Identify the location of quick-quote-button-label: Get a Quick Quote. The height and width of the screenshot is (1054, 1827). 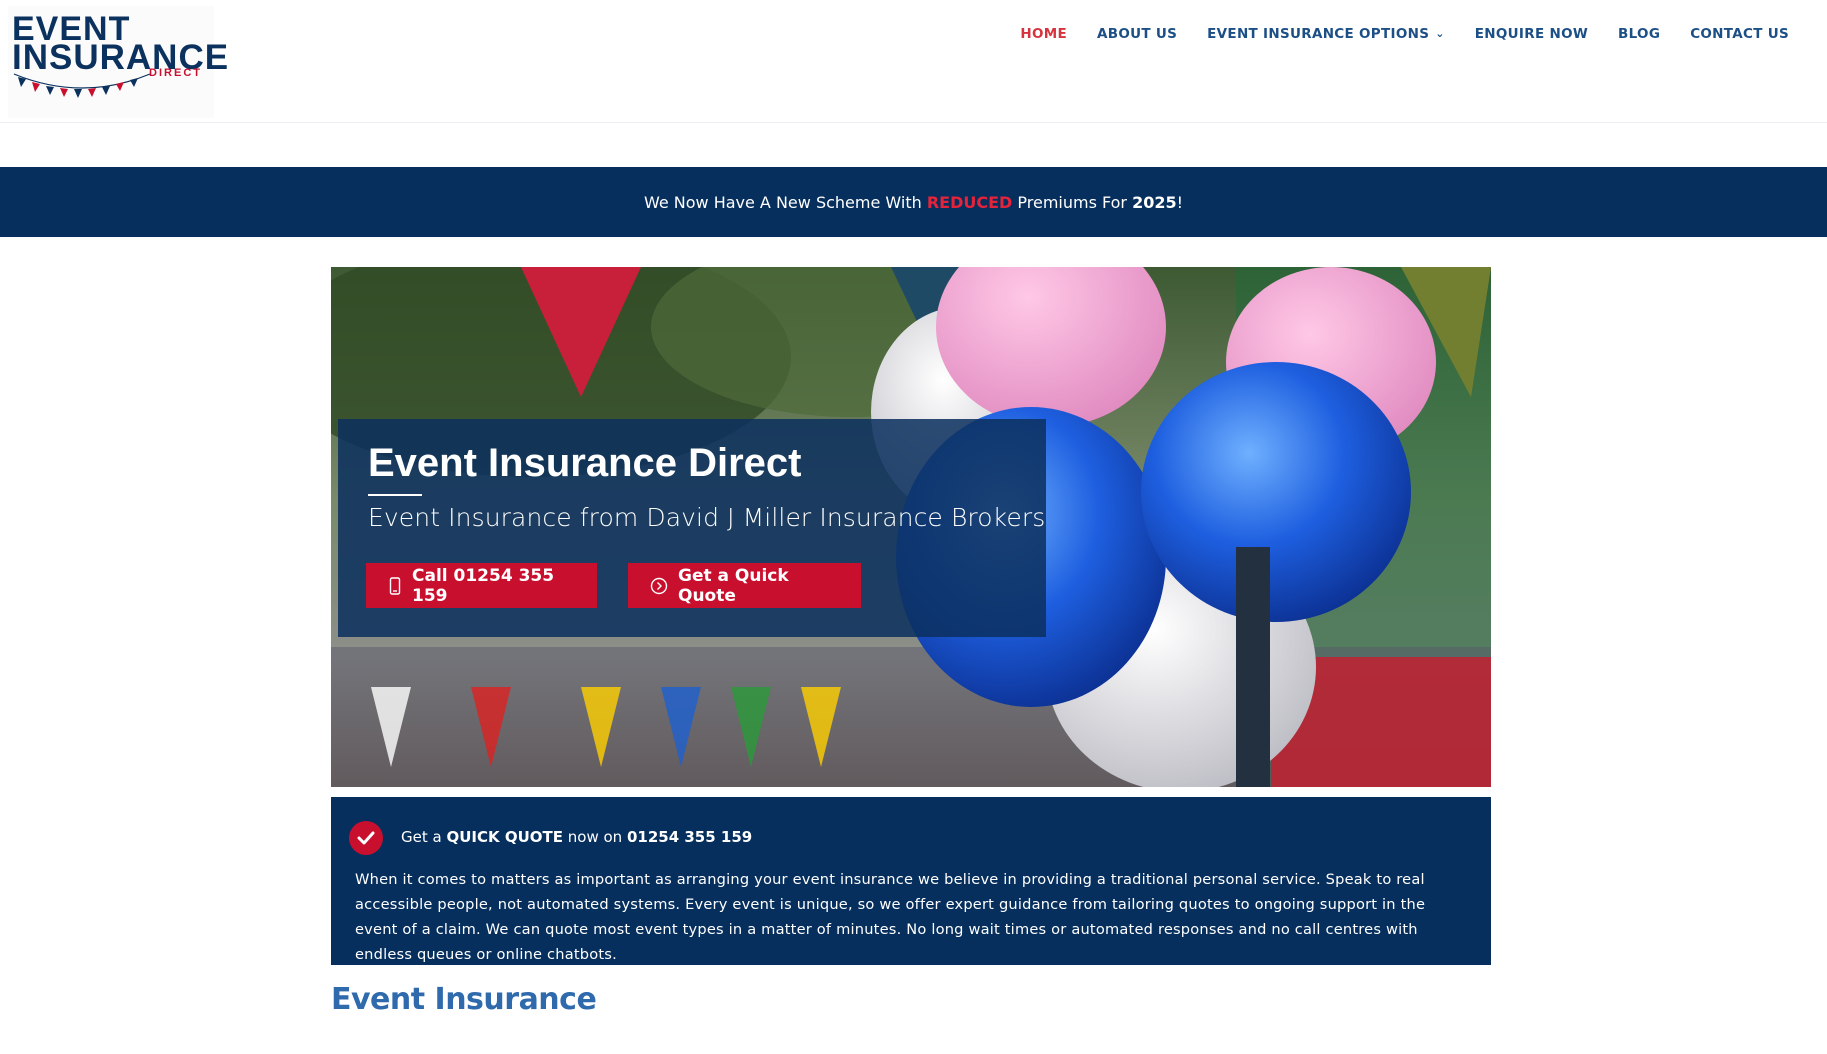
(733, 585).